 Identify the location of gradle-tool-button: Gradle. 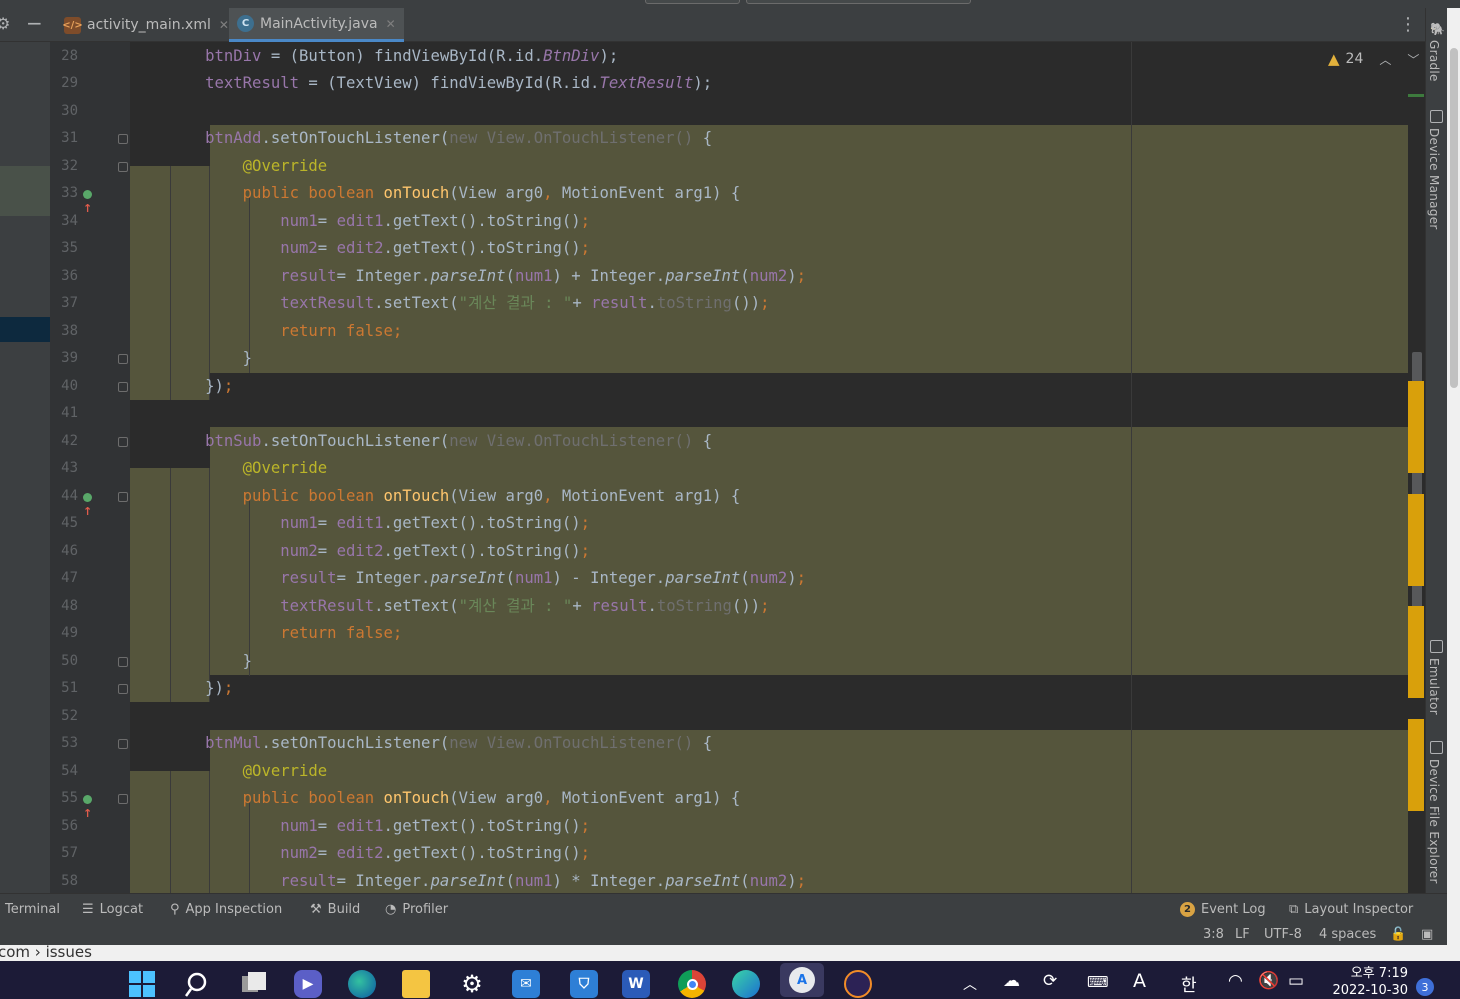
(1434, 61).